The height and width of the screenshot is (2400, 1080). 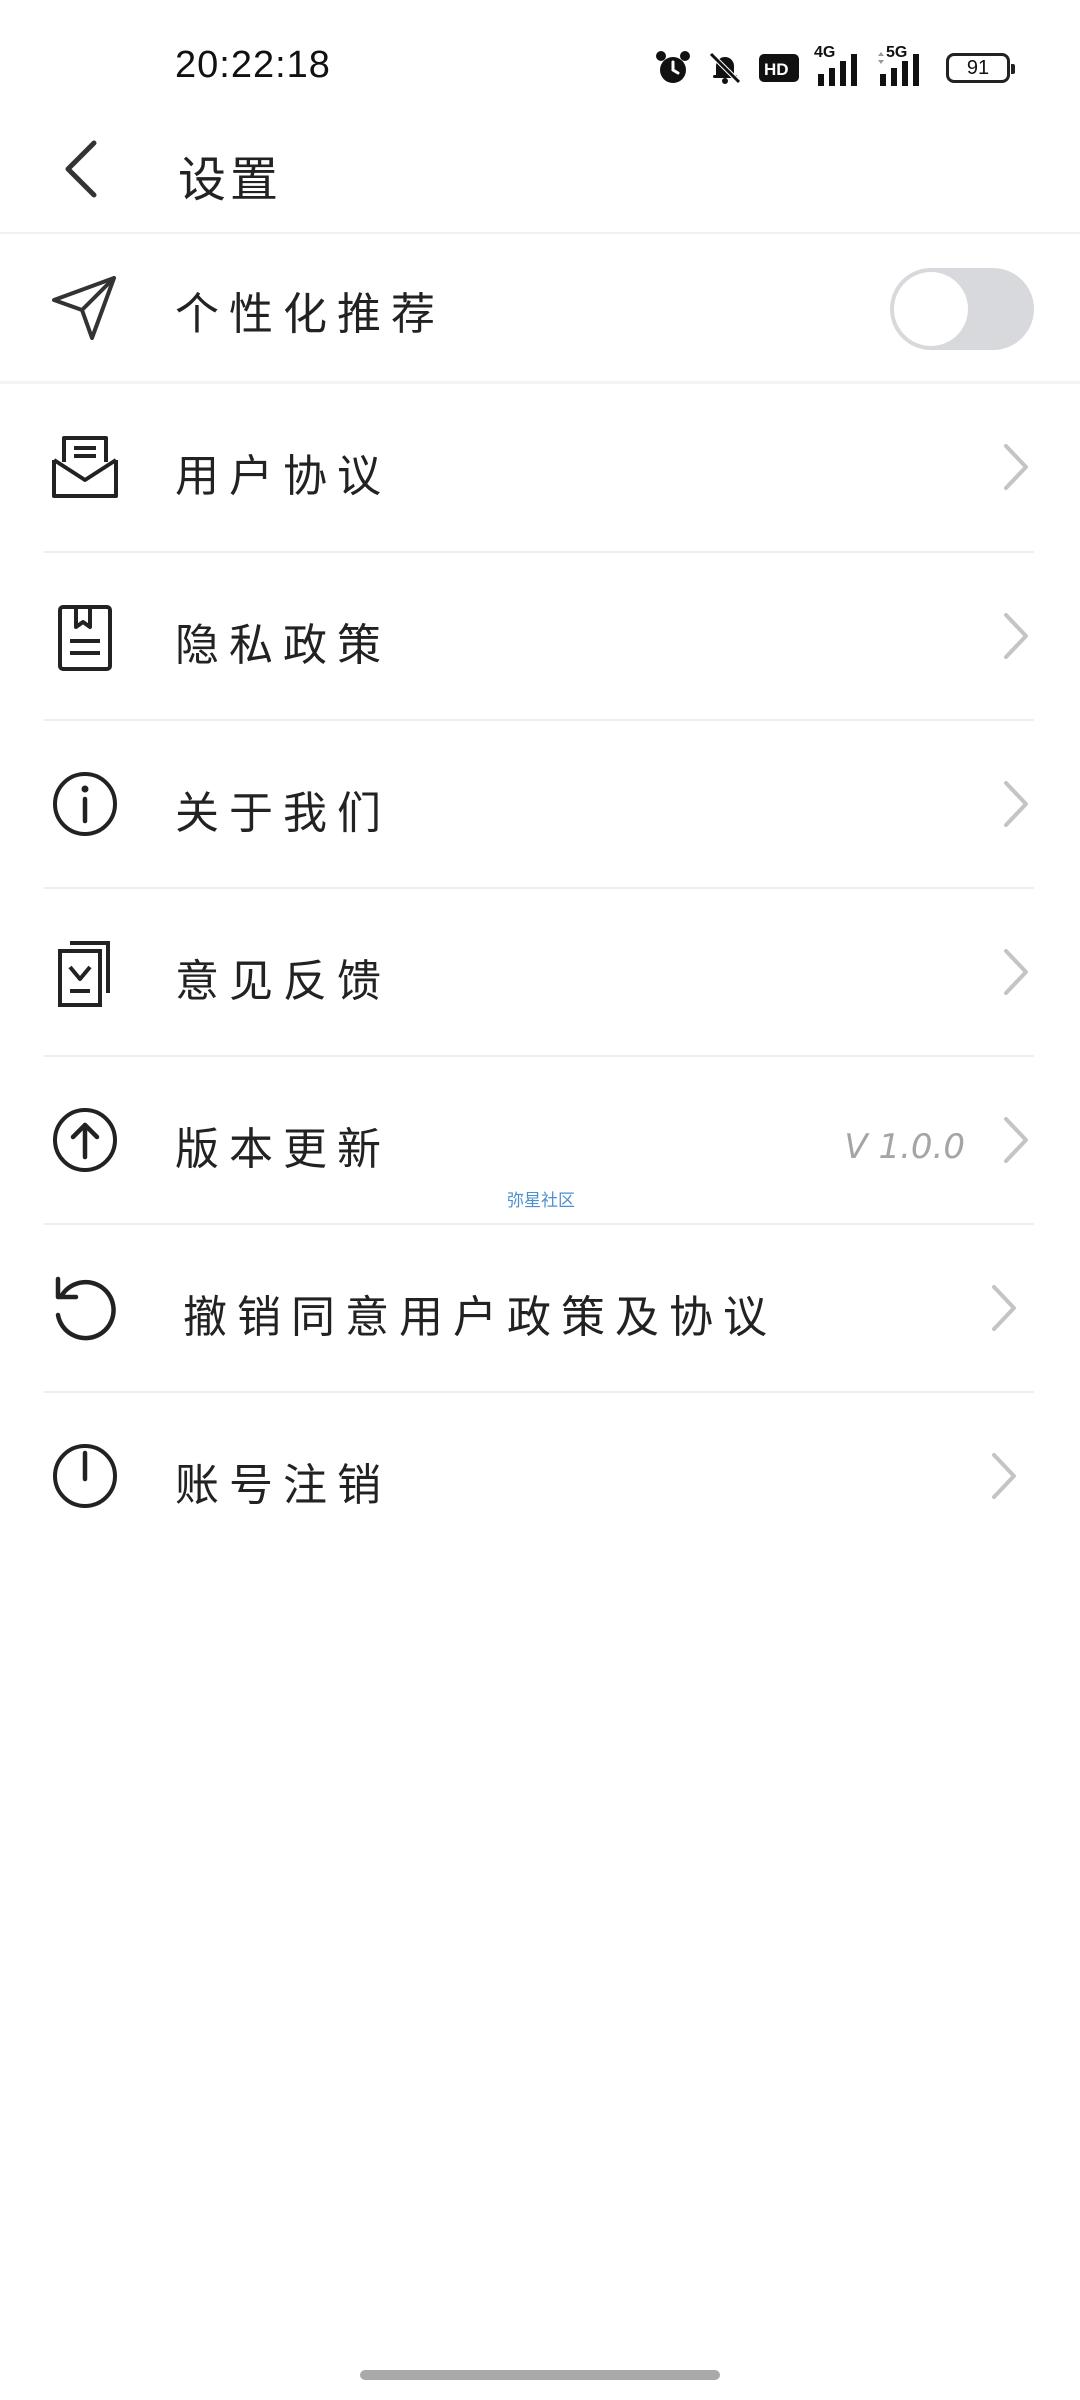 I want to click on battery-icon: 91, so click(x=980, y=68).